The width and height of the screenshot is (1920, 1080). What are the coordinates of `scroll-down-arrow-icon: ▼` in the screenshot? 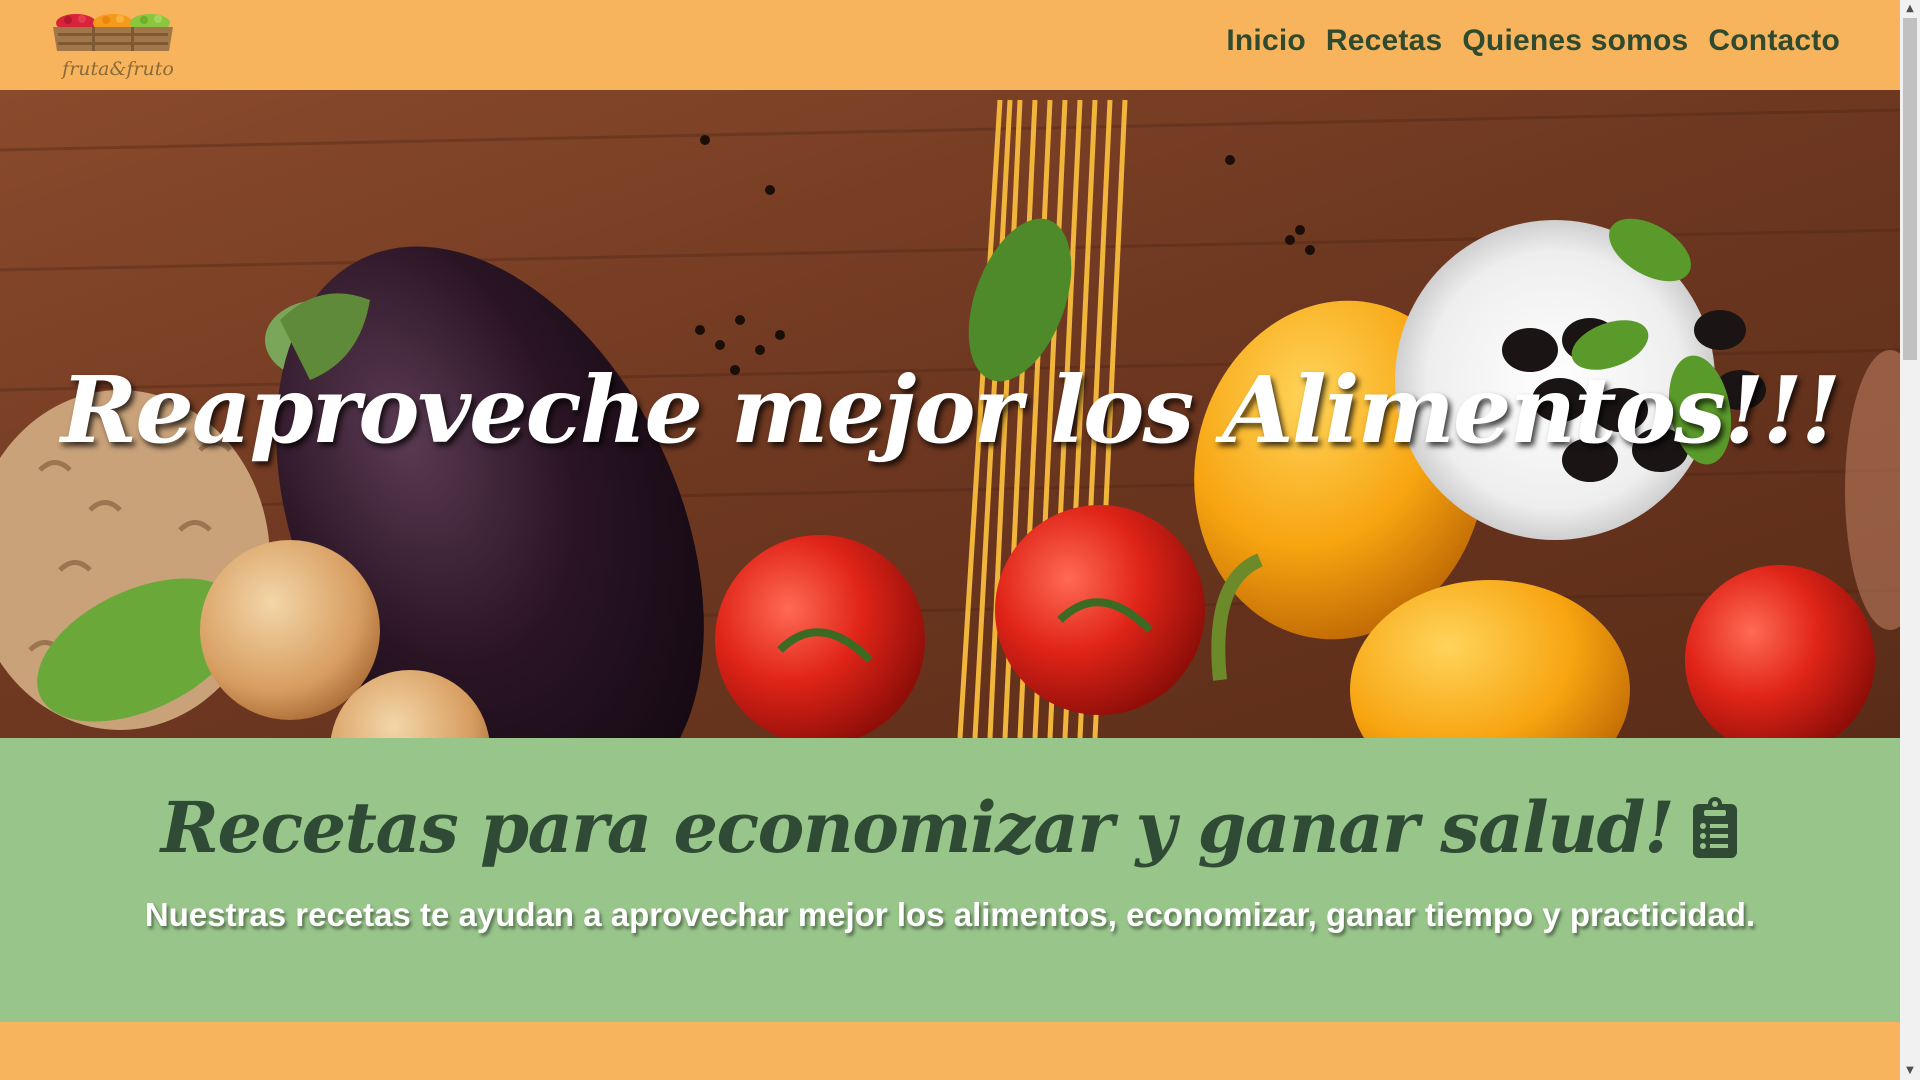 It's located at (1910, 1071).